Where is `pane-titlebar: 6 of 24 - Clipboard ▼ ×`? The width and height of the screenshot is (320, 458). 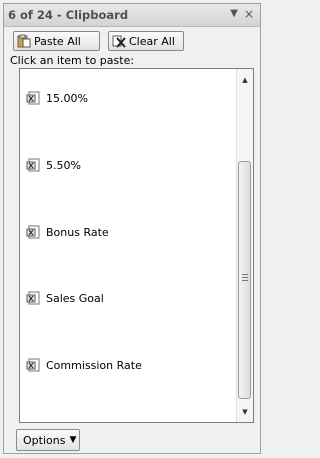
pane-titlebar: 6 of 24 - Clipboard ▼ × is located at coordinates (132, 15).